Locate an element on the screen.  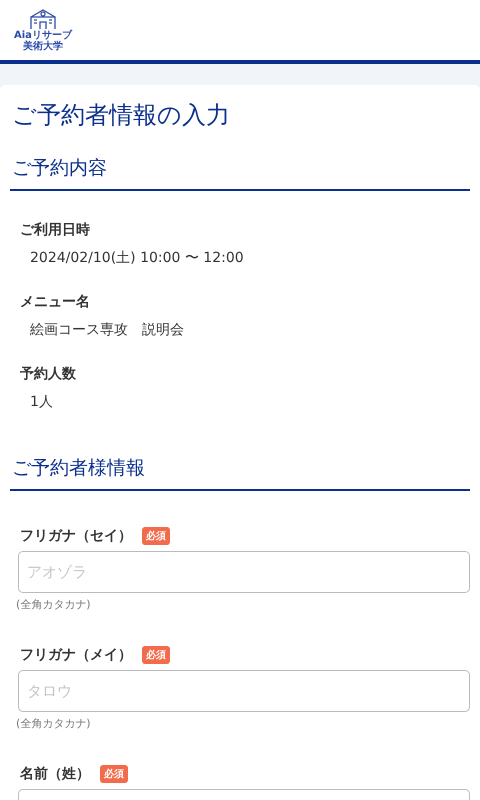
section-heading: ご予約内容 is located at coordinates (240, 173).